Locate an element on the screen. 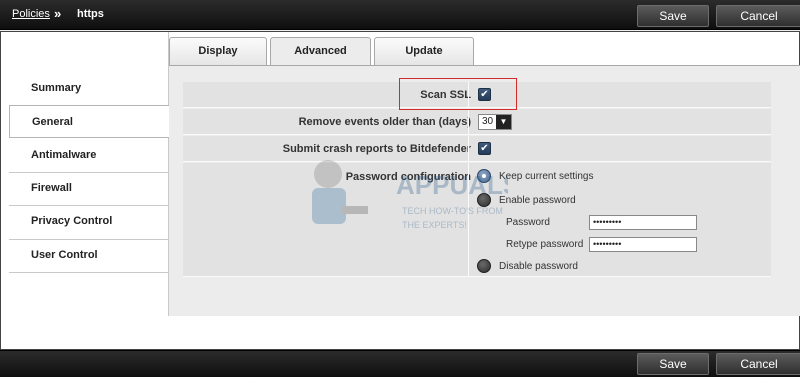 Image resolution: width=800 pixels, height=377 pixels. cancel-button-top: Cancel is located at coordinates (758, 16).